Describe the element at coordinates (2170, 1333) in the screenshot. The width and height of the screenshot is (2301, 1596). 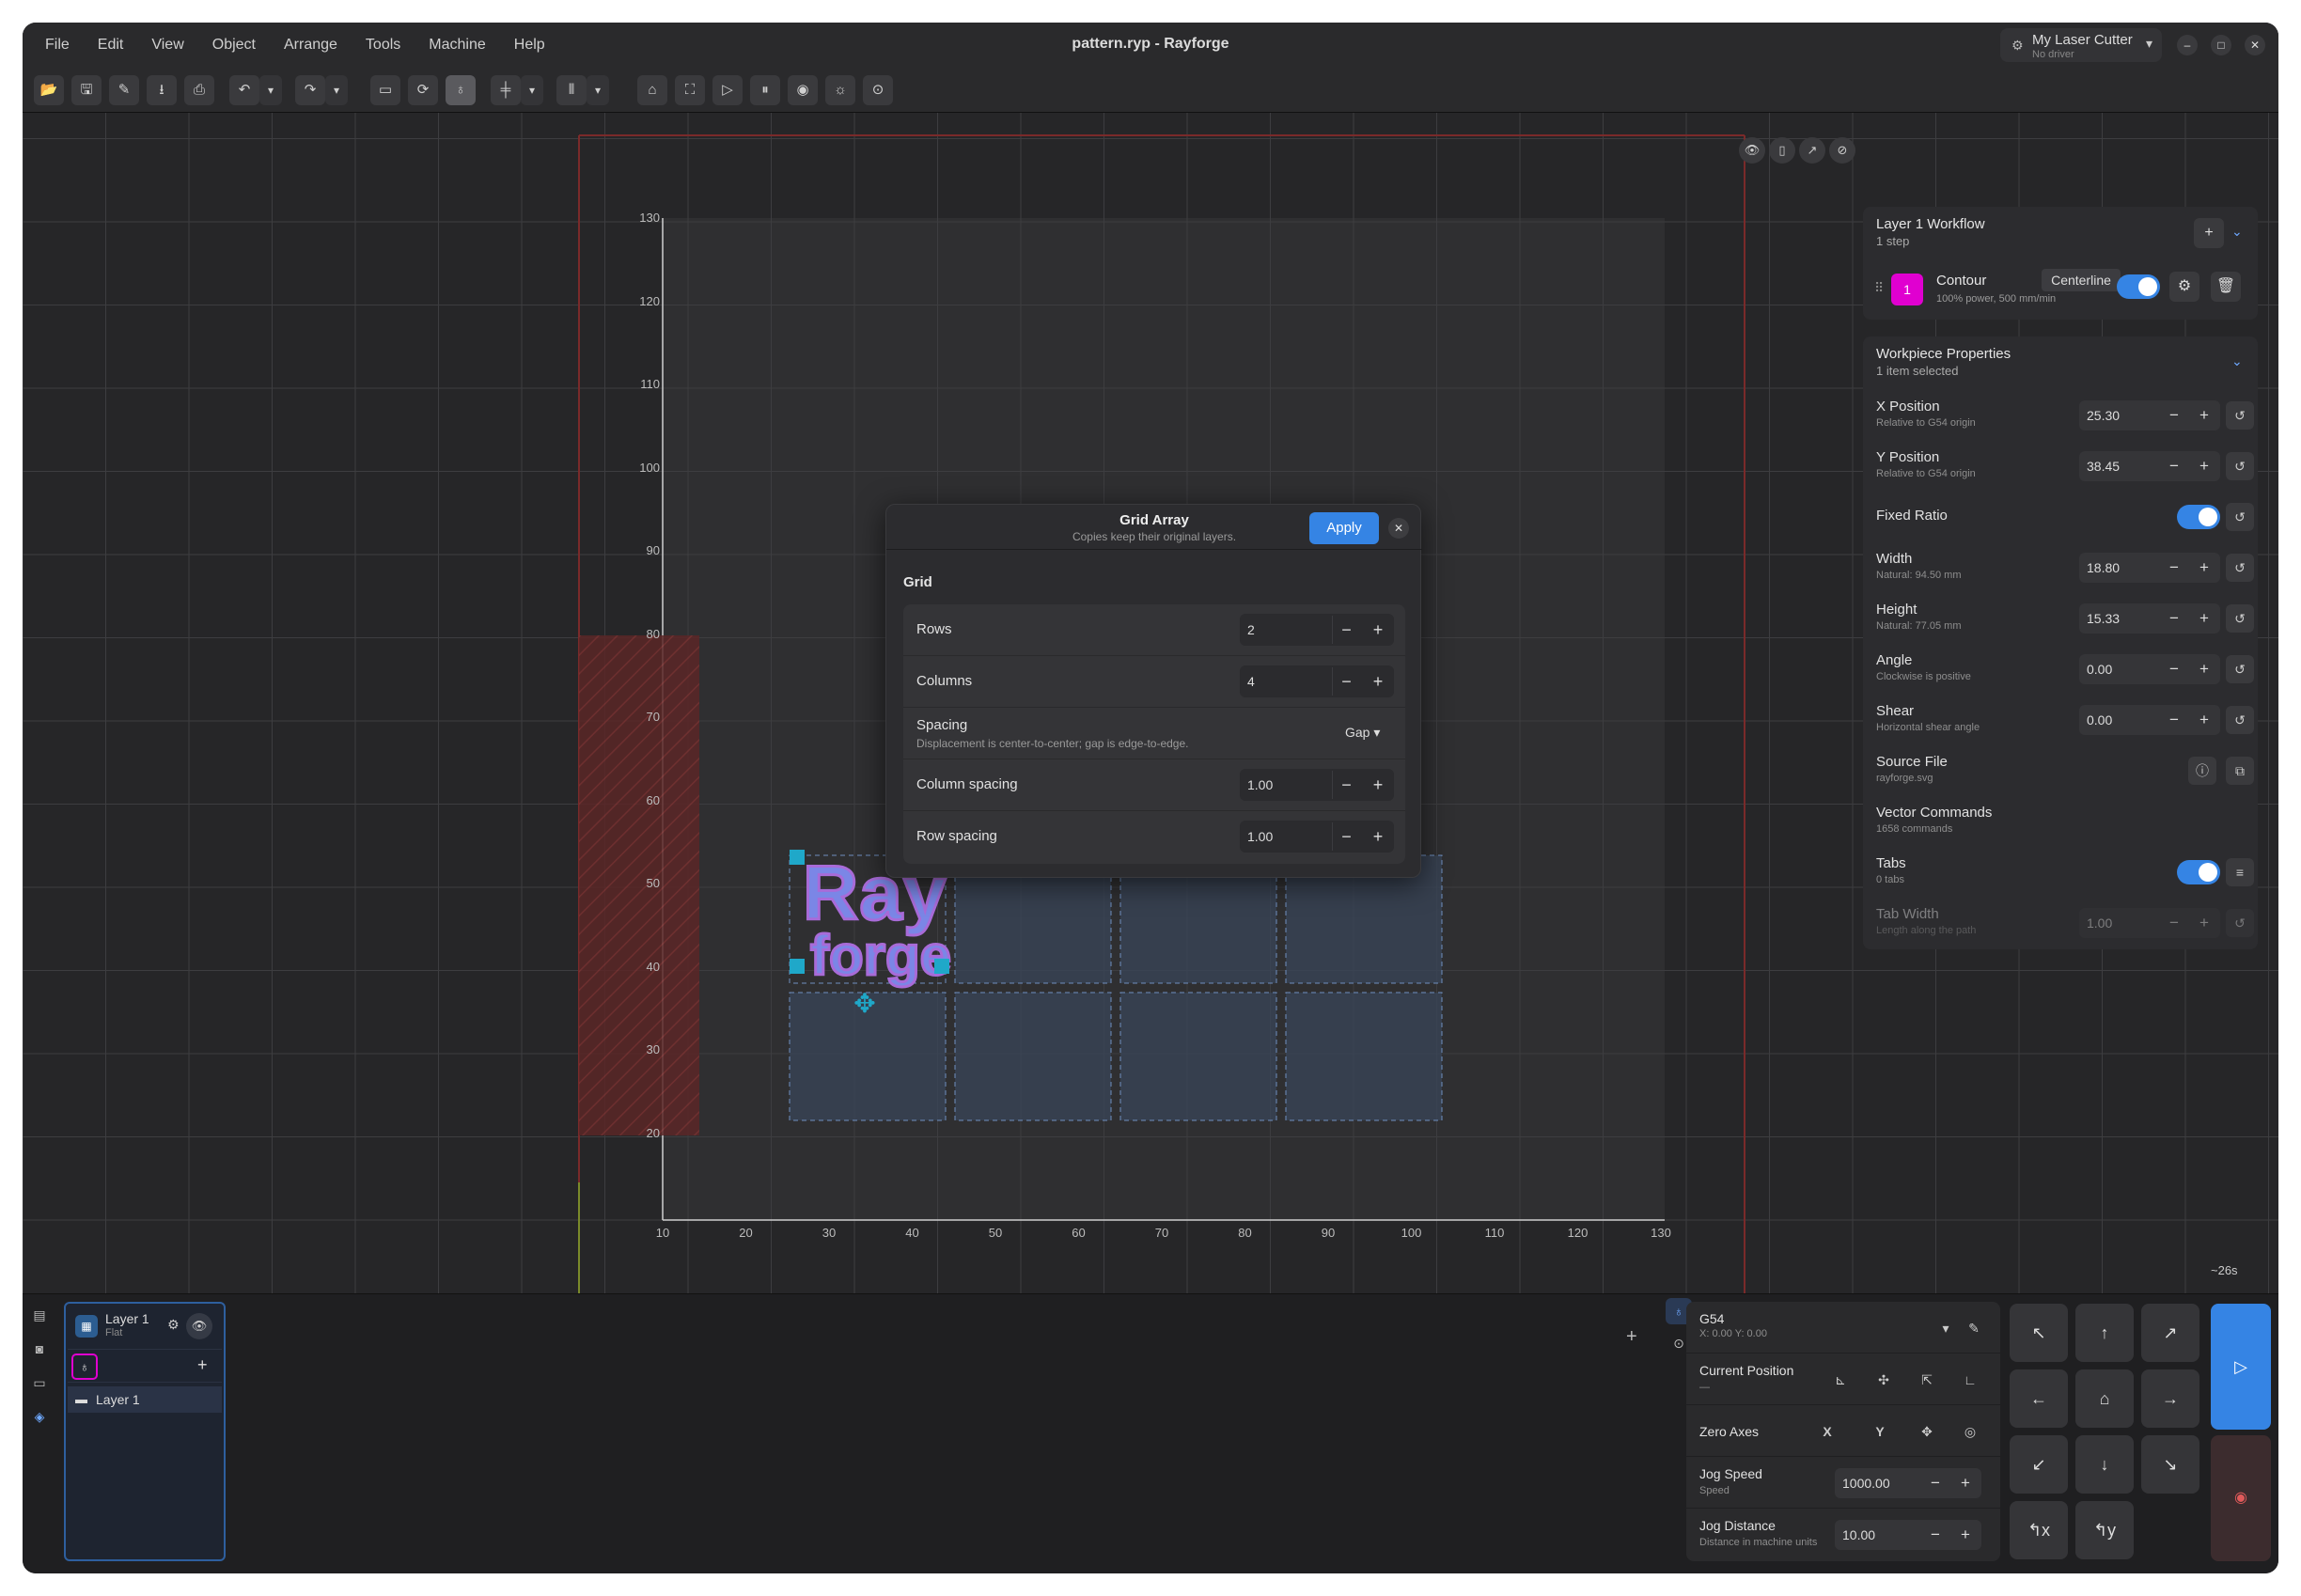
I see `jog-up-right-icon: ↗` at that location.